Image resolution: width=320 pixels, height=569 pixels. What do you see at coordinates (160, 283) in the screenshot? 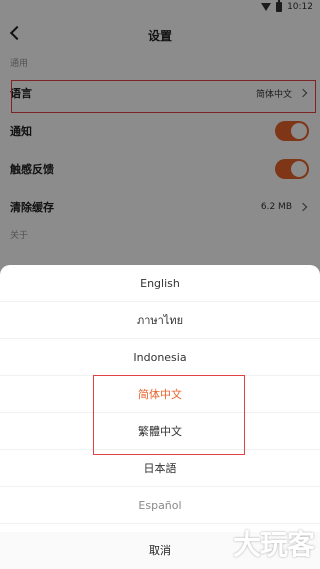
I see `language-option-english: English` at bounding box center [160, 283].